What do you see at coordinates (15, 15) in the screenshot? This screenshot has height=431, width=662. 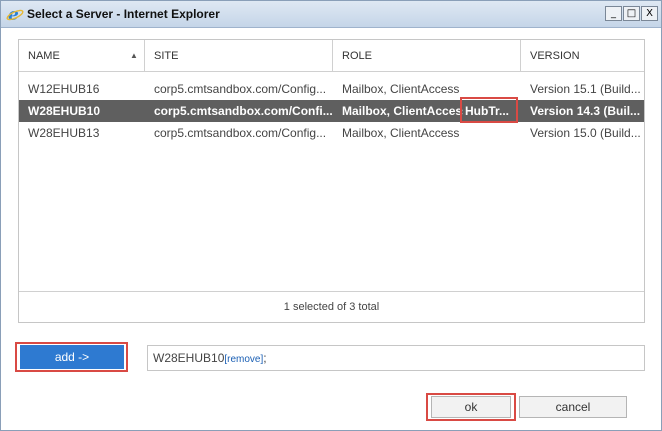 I see `internet-explorer-icon: e` at bounding box center [15, 15].